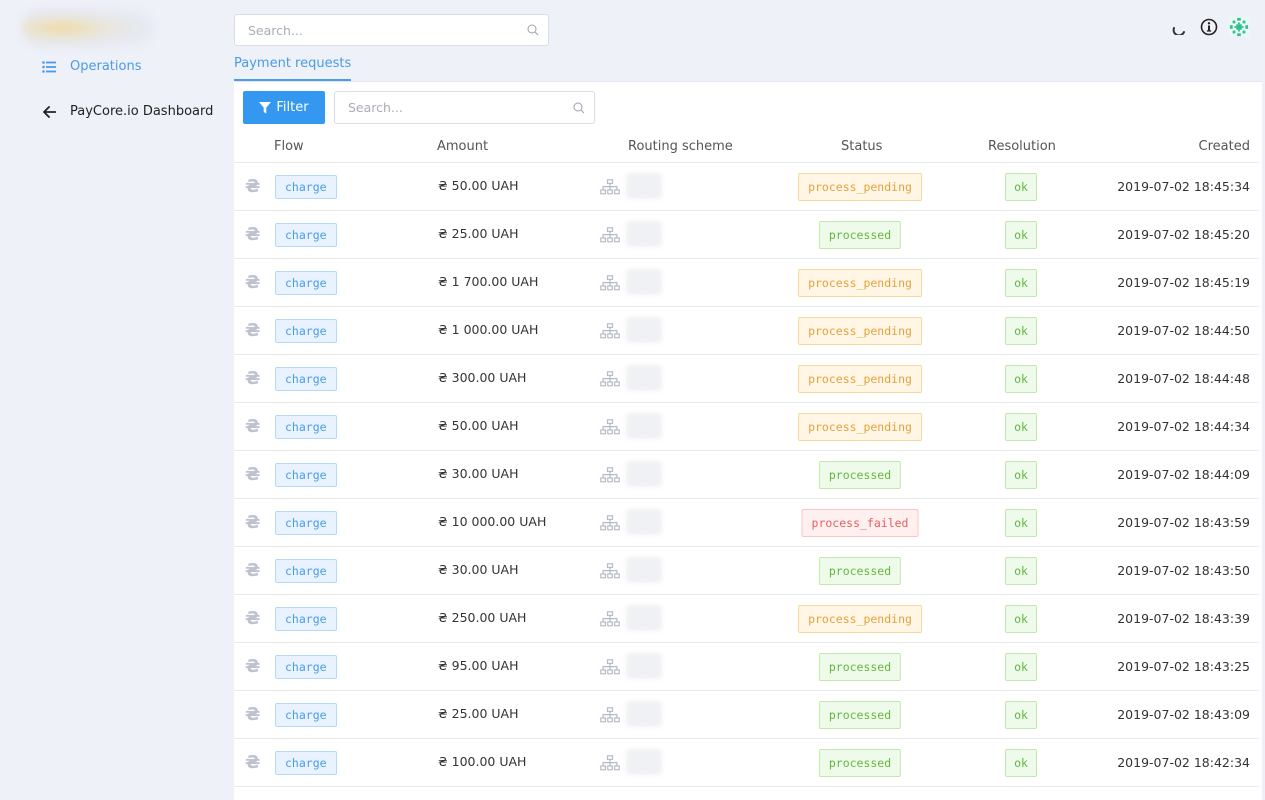 The width and height of the screenshot is (1265, 800). I want to click on table-search-input, so click(464, 107).